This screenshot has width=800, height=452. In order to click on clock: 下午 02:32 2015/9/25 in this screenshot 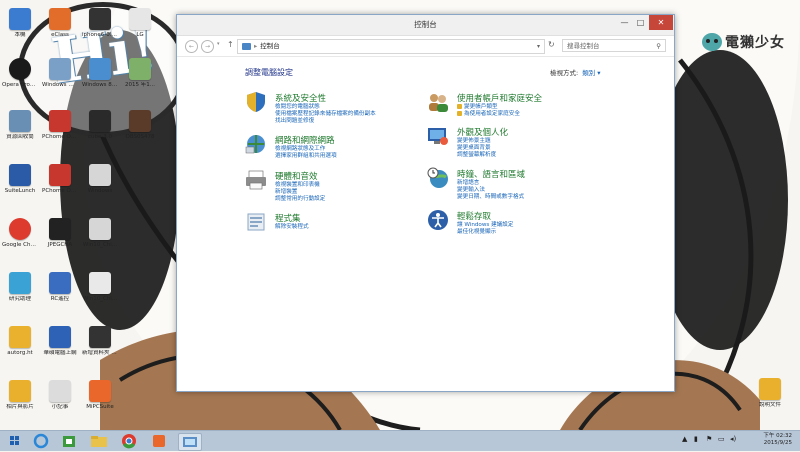, I will do `click(777, 440)`.